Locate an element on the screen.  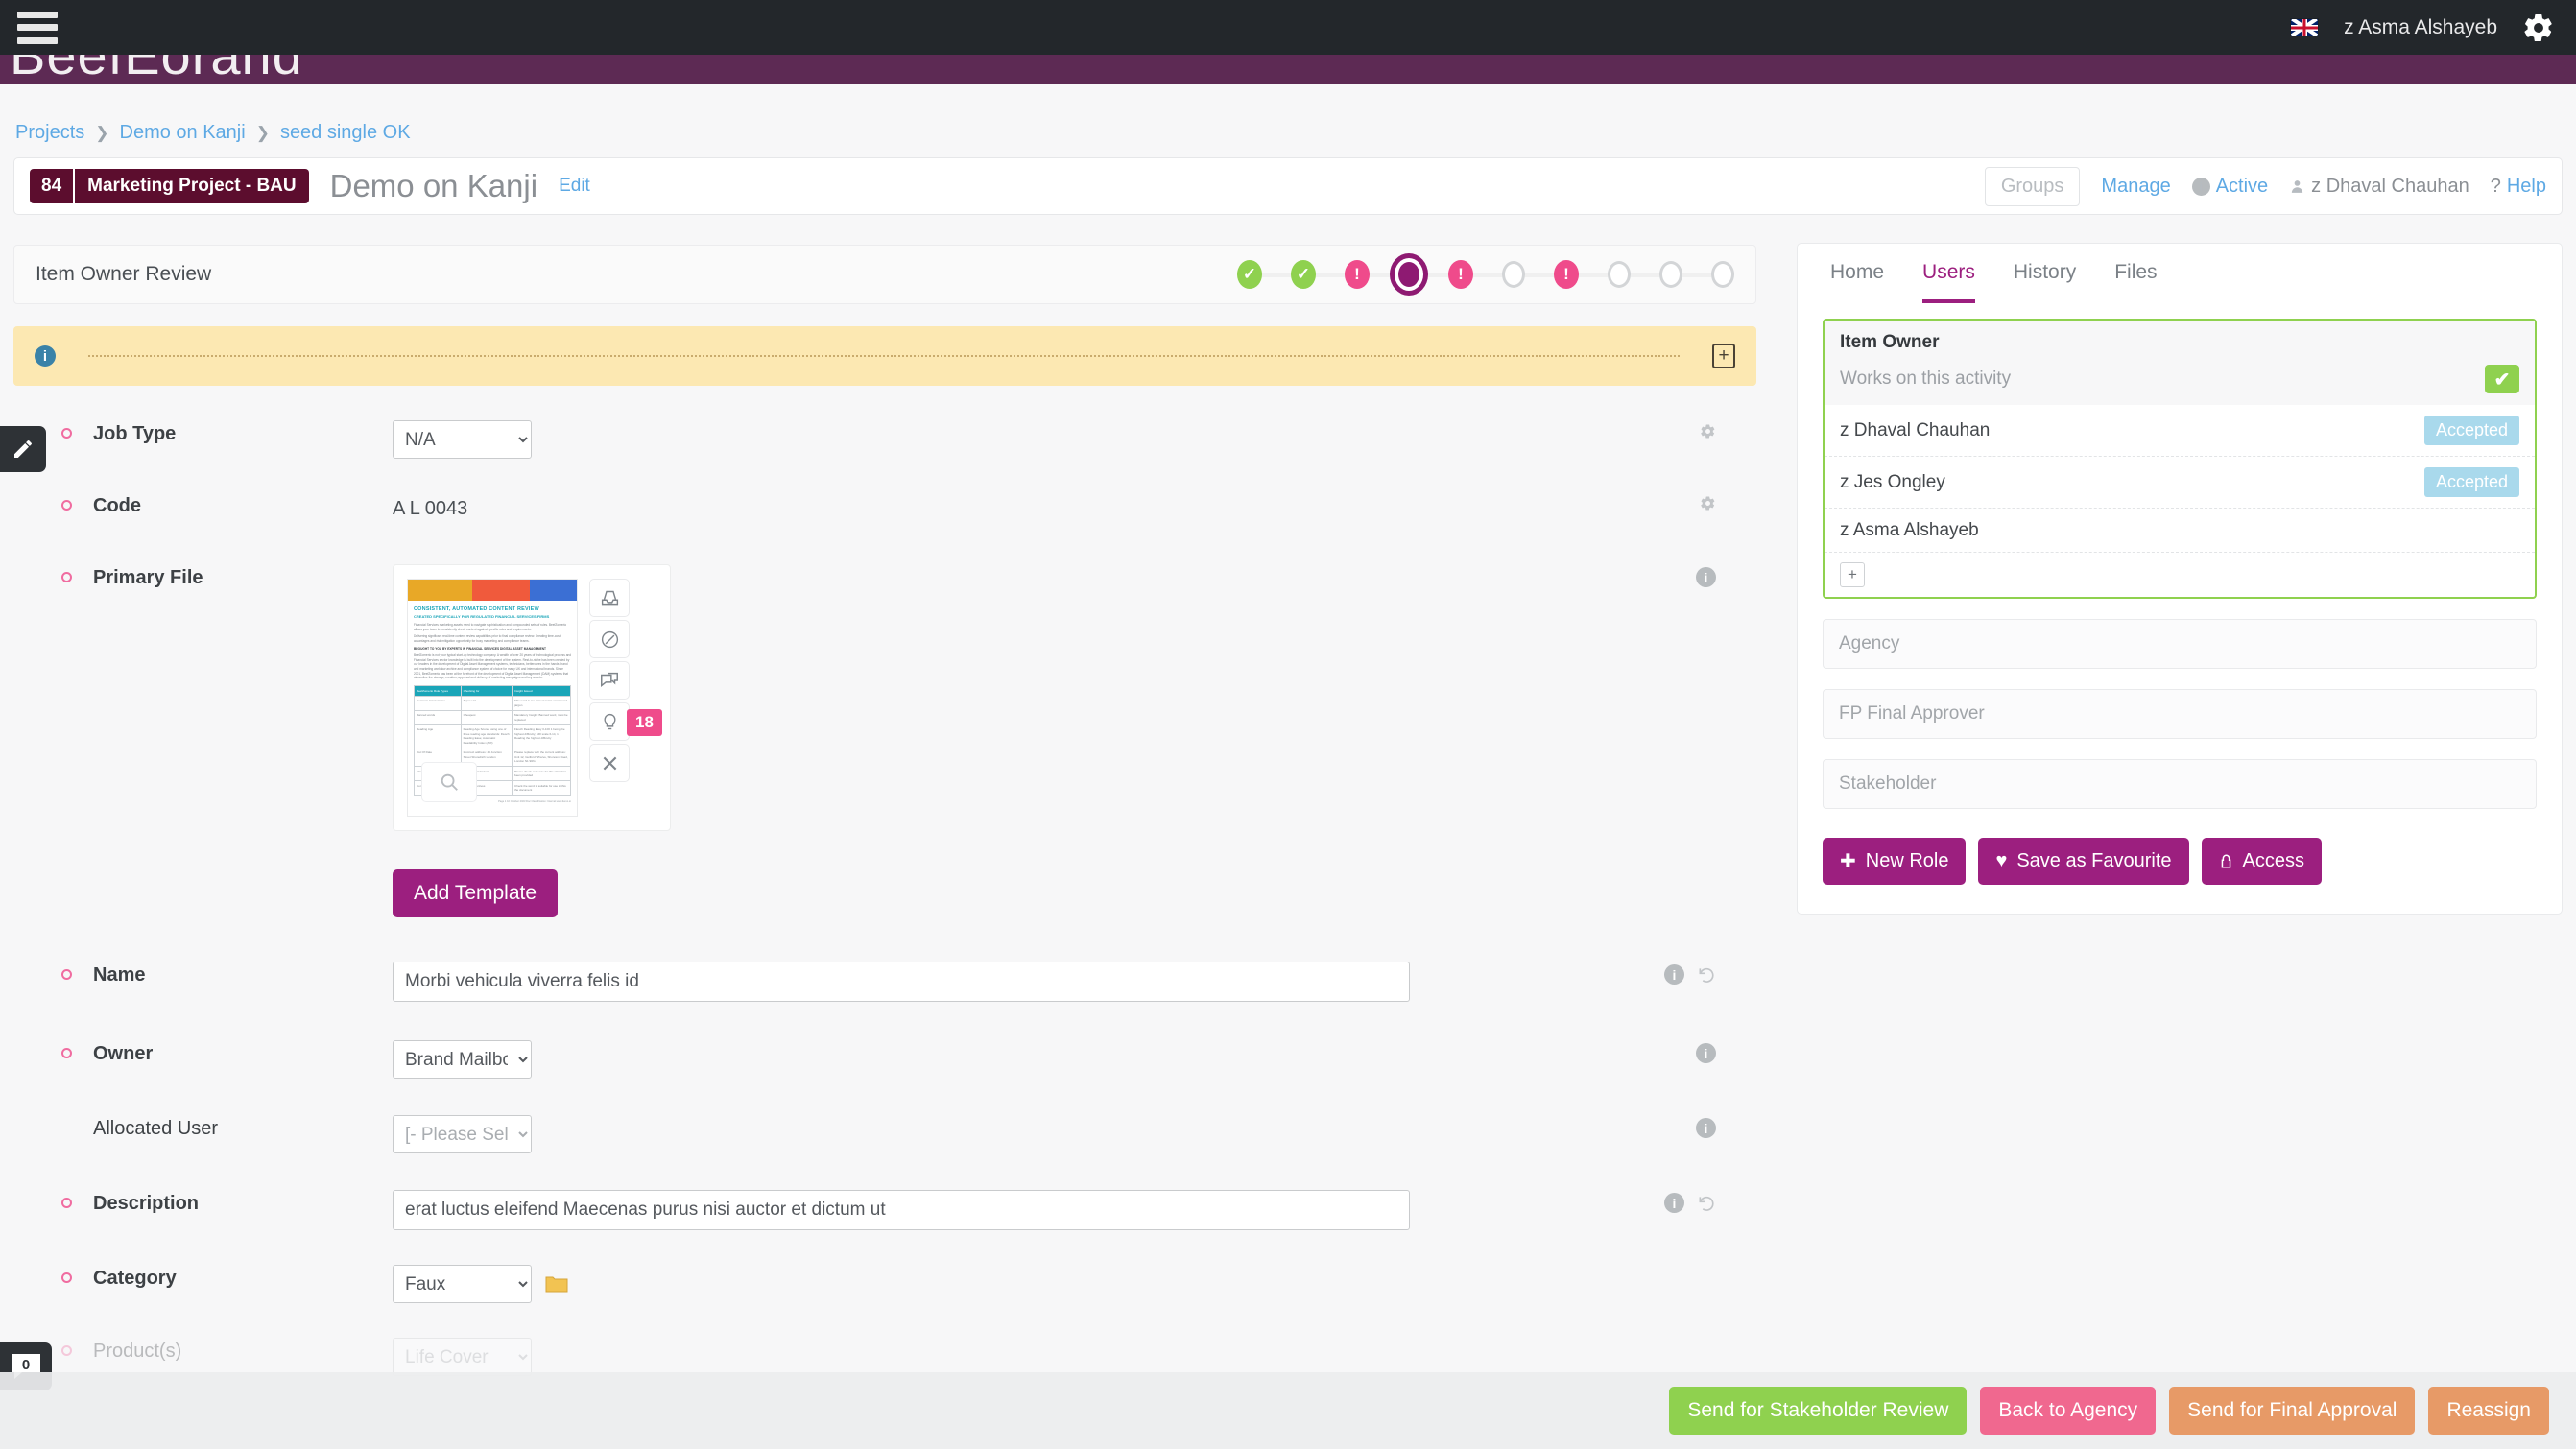
topbar-right-group: z Asma Alshayeb is located at coordinates (2433, 28).